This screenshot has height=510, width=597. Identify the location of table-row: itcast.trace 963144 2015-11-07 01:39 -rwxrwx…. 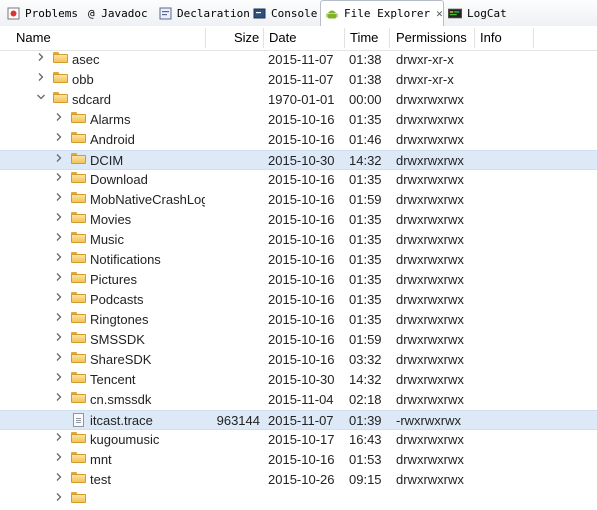
(298, 420).